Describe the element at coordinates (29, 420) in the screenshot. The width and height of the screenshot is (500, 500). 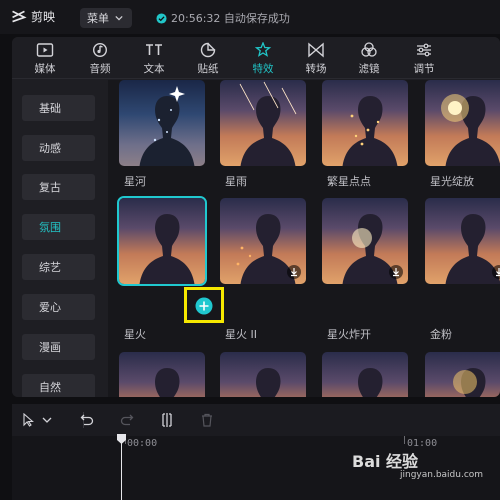
I see `select-cursor-icon` at that location.